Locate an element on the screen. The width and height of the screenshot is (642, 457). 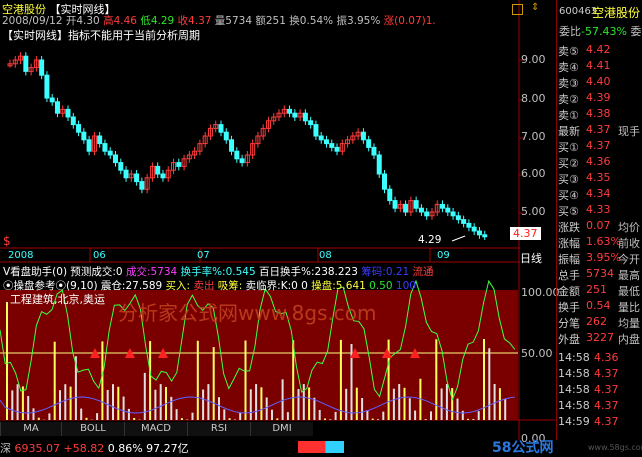
low-price-marker: 4.29 is located at coordinates (430, 240).